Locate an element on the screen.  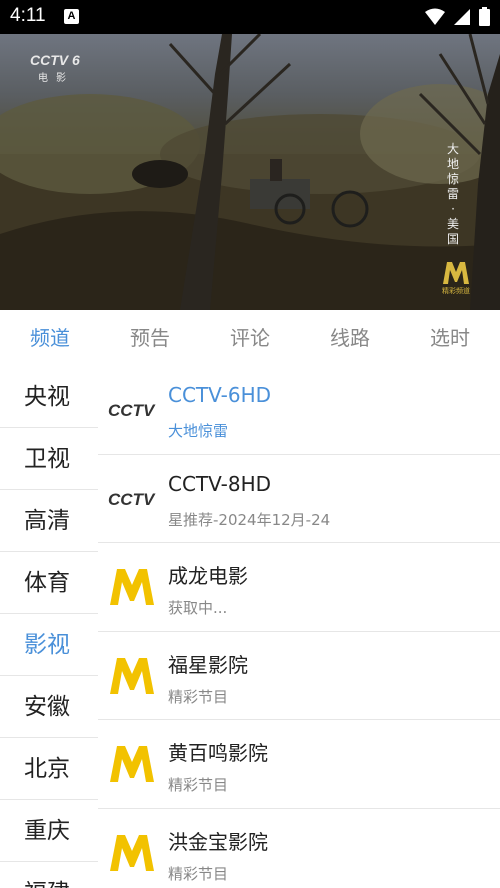
status-icons is located at coordinates (457, 16).